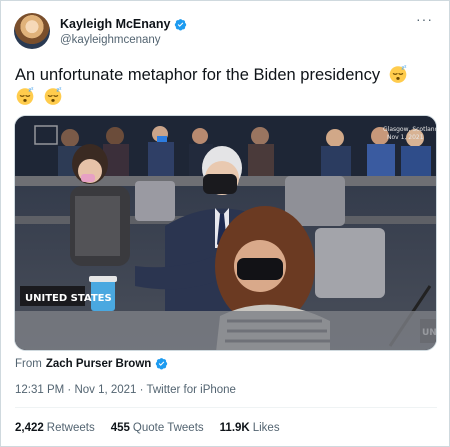  What do you see at coordinates (29, 428) in the screenshot?
I see `retweets-count: 2,422` at bounding box center [29, 428].